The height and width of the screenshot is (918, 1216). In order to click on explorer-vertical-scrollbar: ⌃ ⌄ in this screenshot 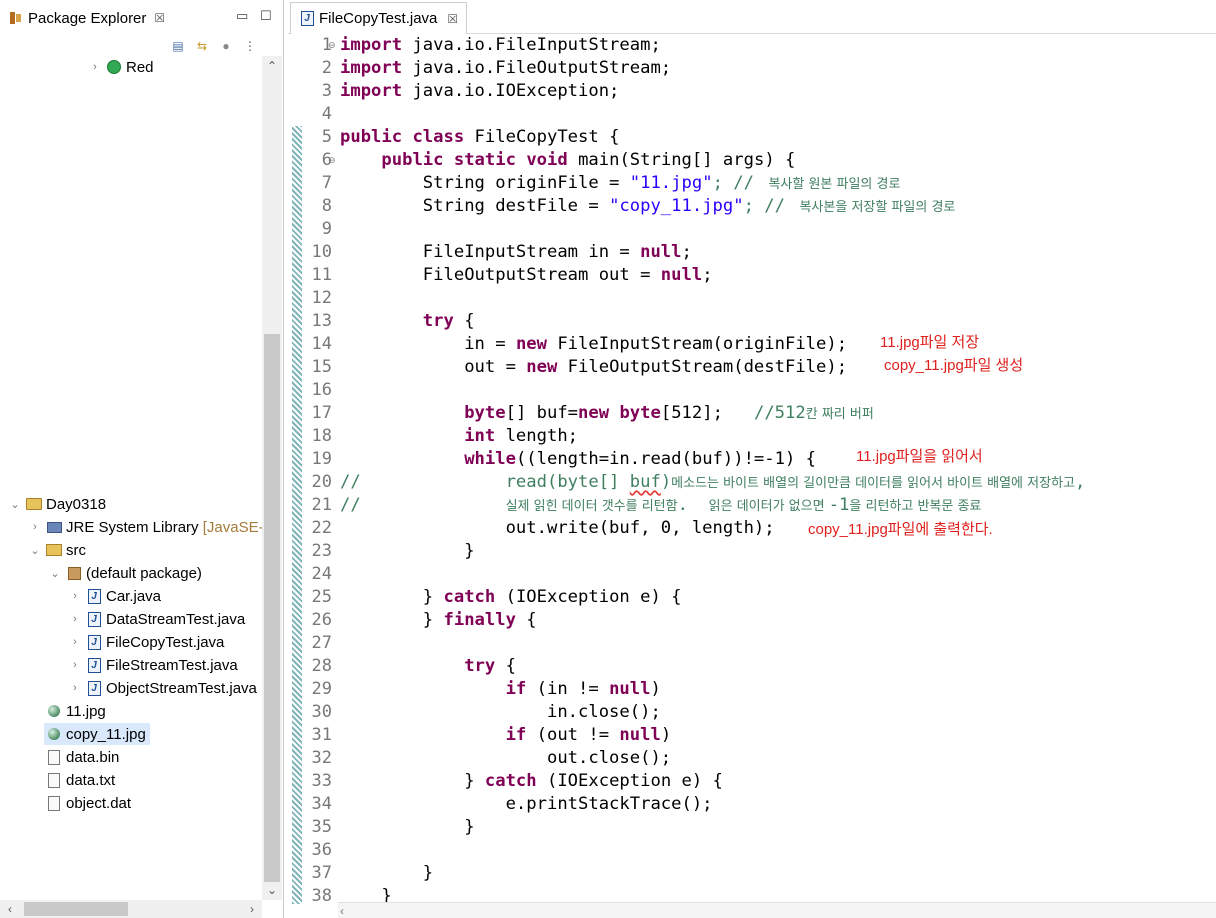, I will do `click(272, 478)`.